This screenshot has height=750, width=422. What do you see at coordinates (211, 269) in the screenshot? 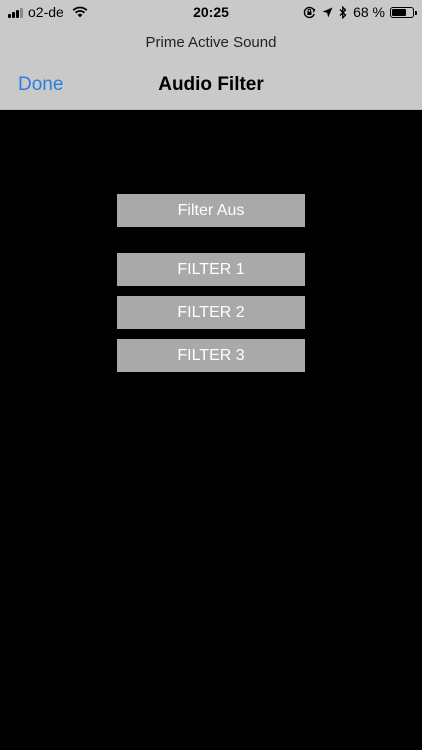
I see `filter-1-button: FILTER 1` at bounding box center [211, 269].